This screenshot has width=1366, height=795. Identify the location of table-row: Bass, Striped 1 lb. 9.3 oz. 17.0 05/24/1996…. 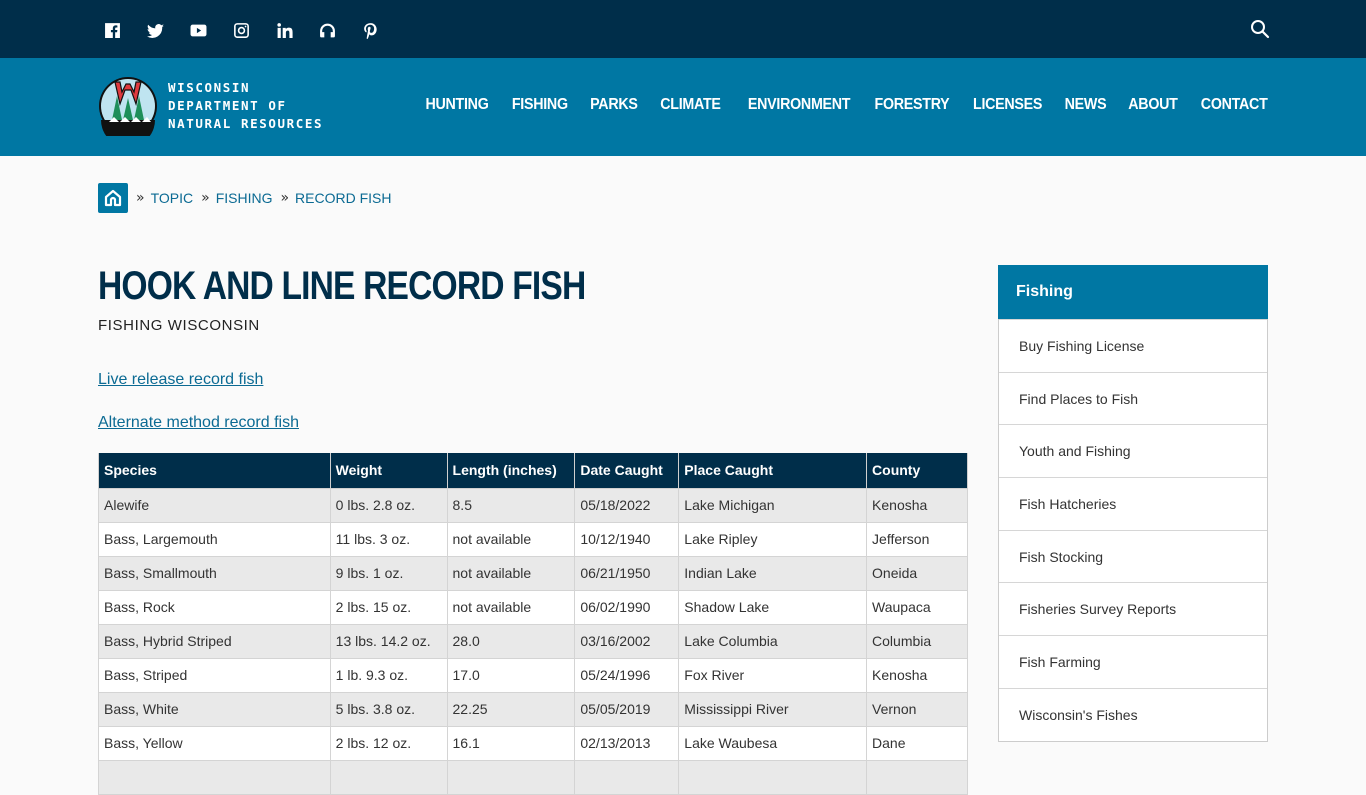
(533, 675).